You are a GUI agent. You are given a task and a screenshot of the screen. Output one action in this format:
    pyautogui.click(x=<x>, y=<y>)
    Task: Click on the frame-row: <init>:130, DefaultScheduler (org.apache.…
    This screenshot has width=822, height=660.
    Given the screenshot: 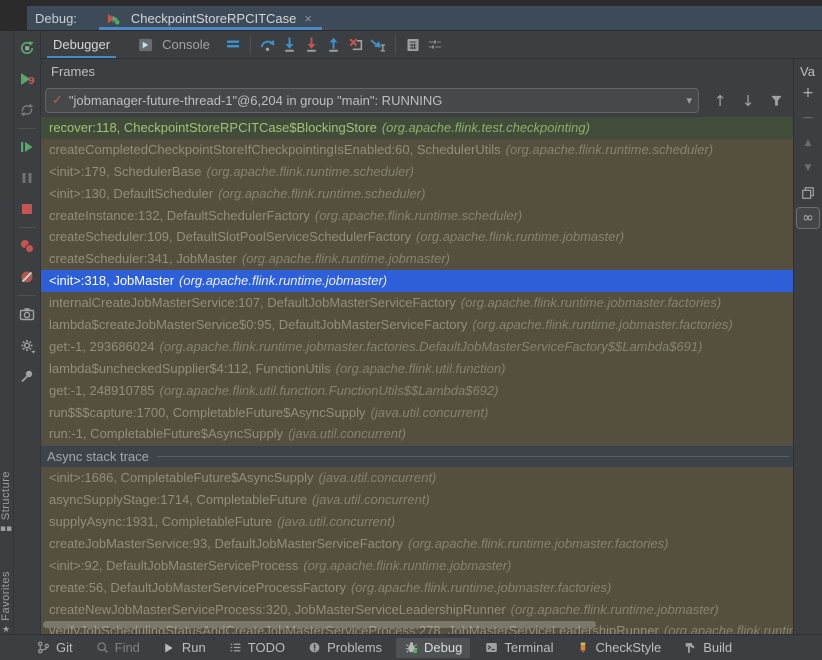 What is the action you would take?
    pyautogui.click(x=417, y=194)
    